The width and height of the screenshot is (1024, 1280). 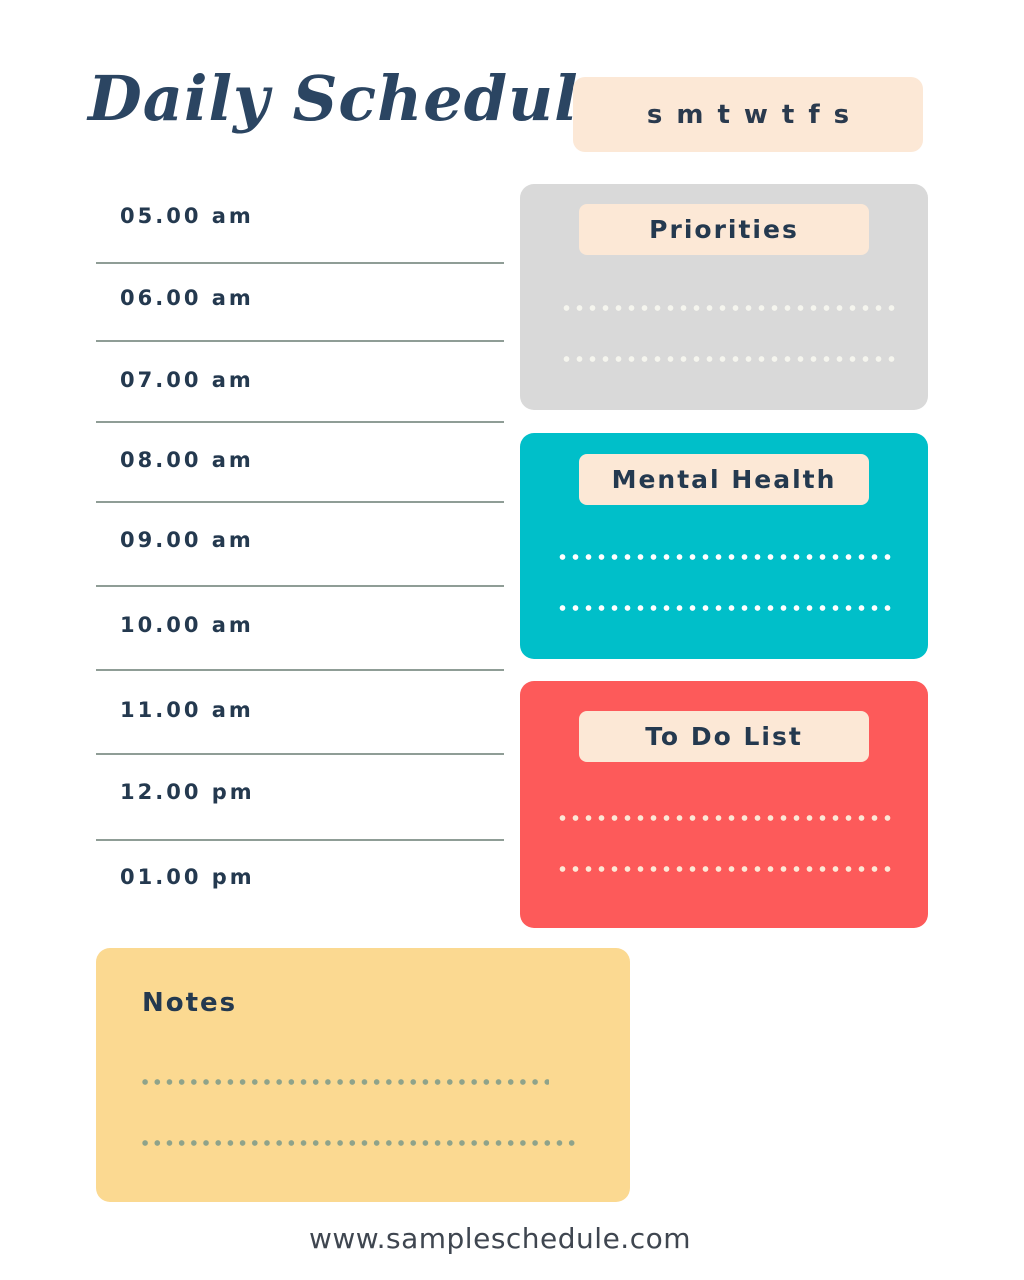 What do you see at coordinates (300, 798) in the screenshot?
I see `time-slot: 12.00 pm` at bounding box center [300, 798].